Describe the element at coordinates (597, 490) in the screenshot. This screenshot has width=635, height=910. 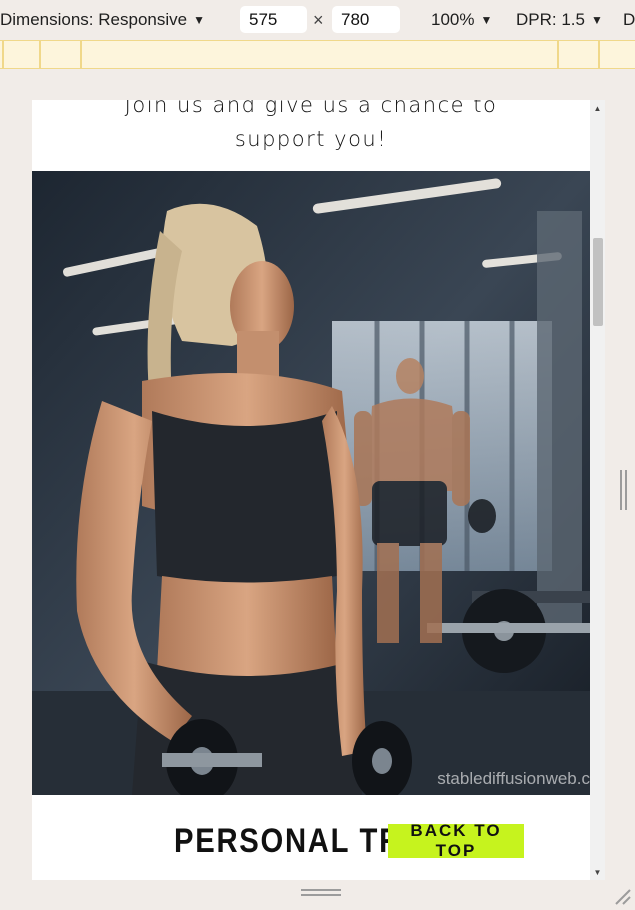
I see `page-scrollbar: ▲ ▼` at that location.